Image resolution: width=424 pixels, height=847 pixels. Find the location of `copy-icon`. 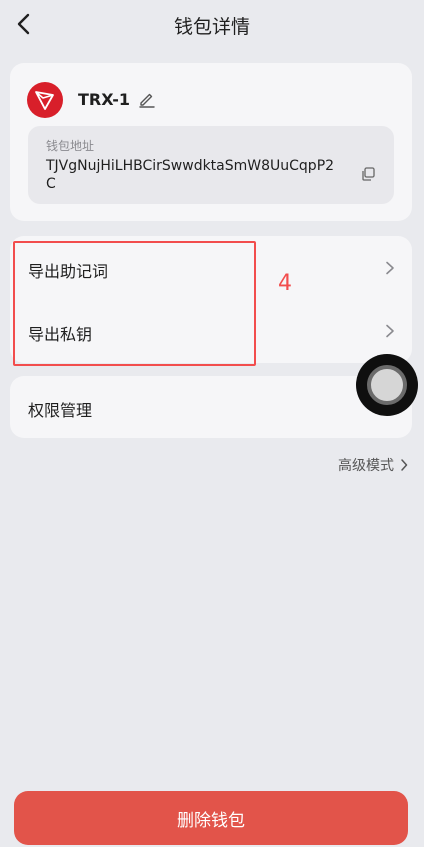

copy-icon is located at coordinates (368, 174).